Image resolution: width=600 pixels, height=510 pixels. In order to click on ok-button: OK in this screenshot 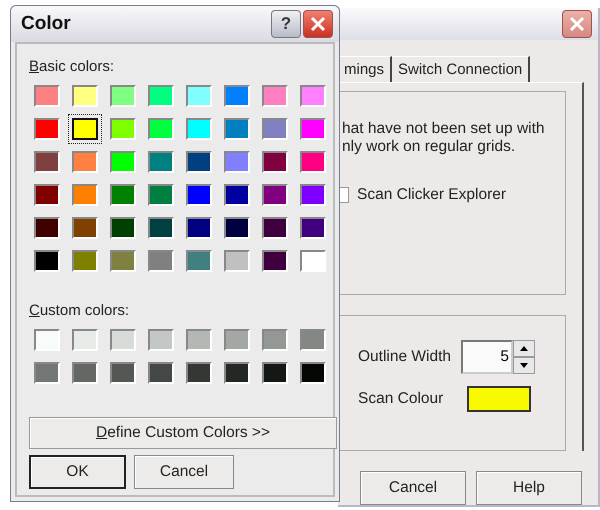, I will do `click(77, 472)`.